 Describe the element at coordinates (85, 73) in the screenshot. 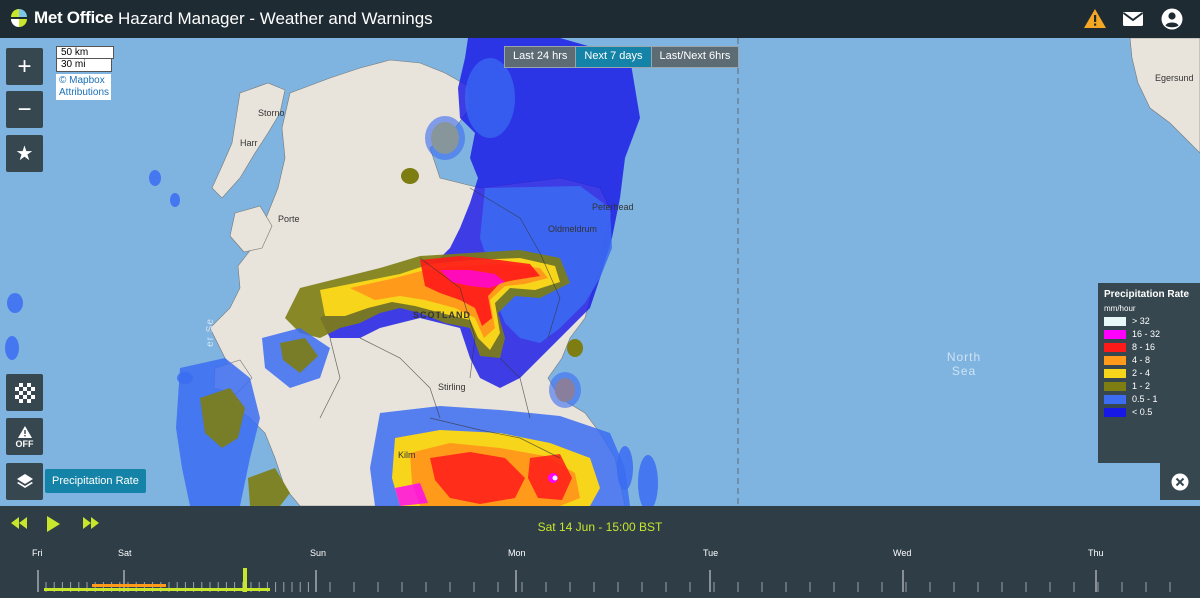

I see `map-scale: 50 km 30 mi © Mapbox Attributions` at that location.